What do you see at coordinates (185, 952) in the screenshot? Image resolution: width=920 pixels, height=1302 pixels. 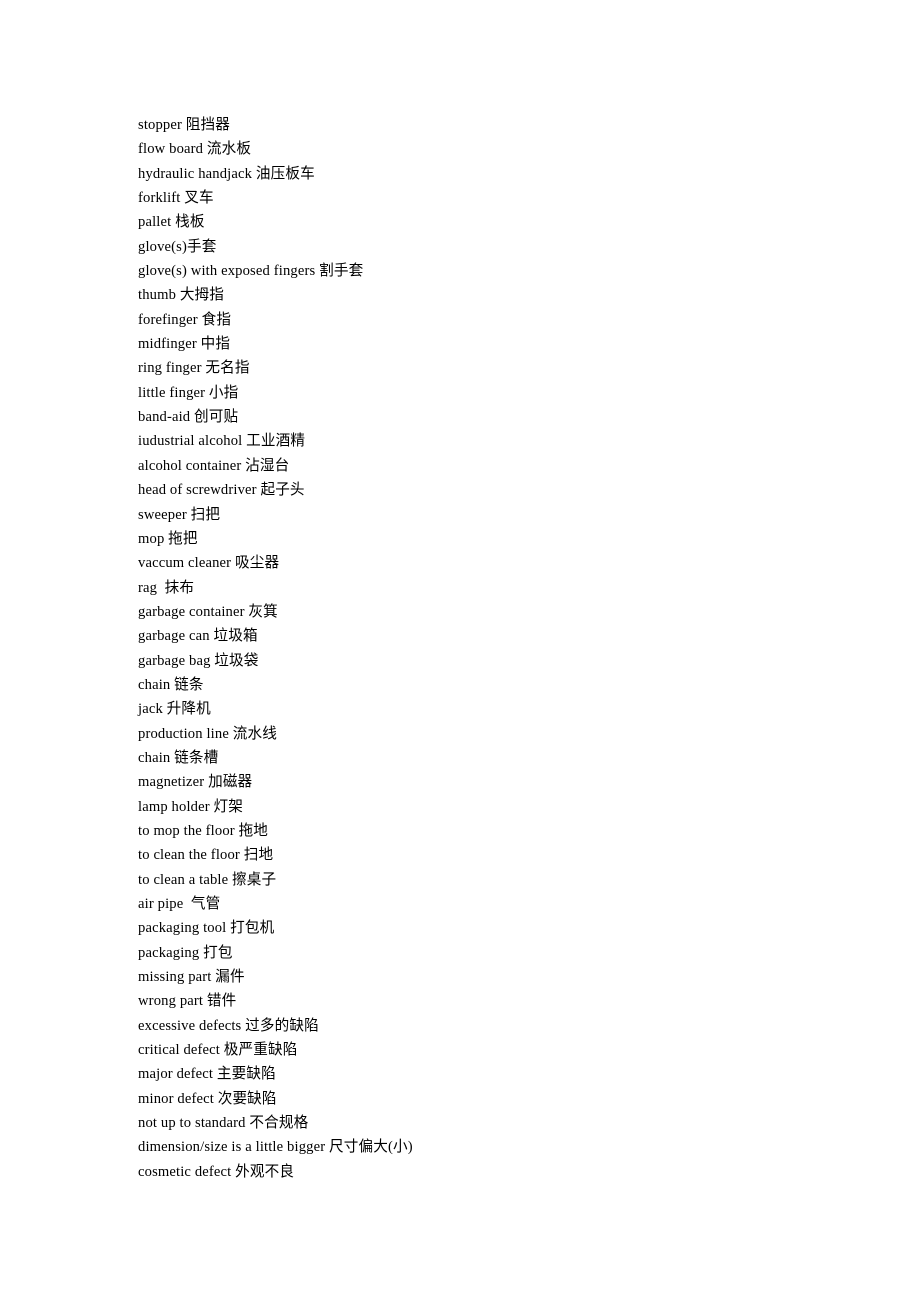 I see `glossary-entry: packaging 打包` at bounding box center [185, 952].